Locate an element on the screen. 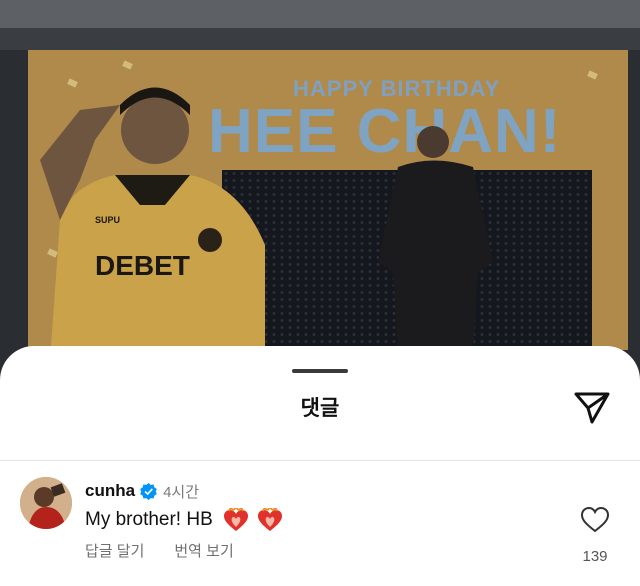  send-icon is located at coordinates (592, 408).